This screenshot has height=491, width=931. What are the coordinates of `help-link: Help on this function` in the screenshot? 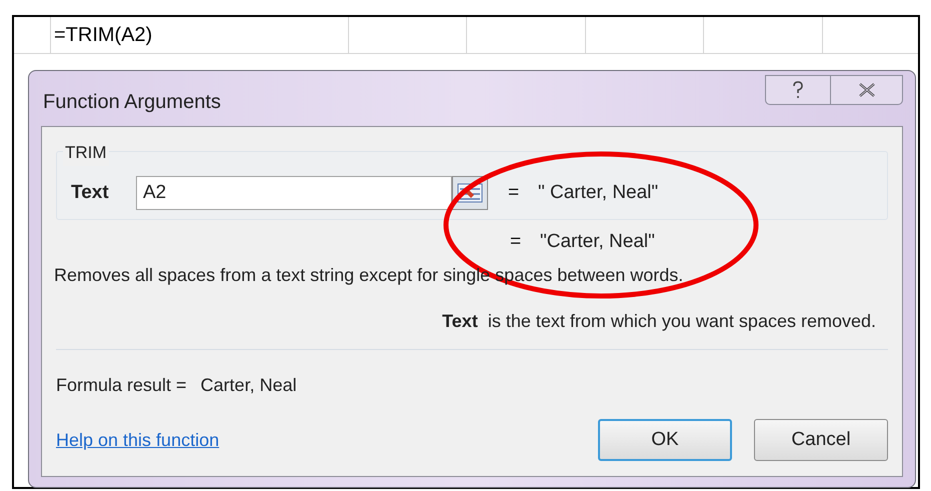 It's located at (138, 440).